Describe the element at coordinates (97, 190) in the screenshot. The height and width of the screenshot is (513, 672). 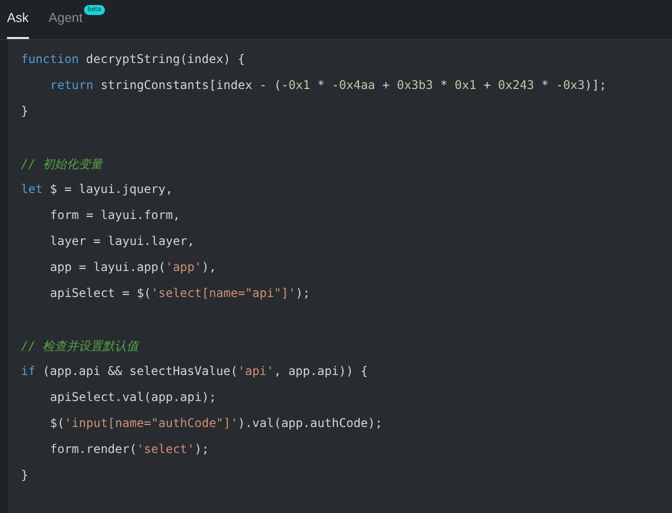
I see `code-line: let $ = layui.jquery,` at that location.